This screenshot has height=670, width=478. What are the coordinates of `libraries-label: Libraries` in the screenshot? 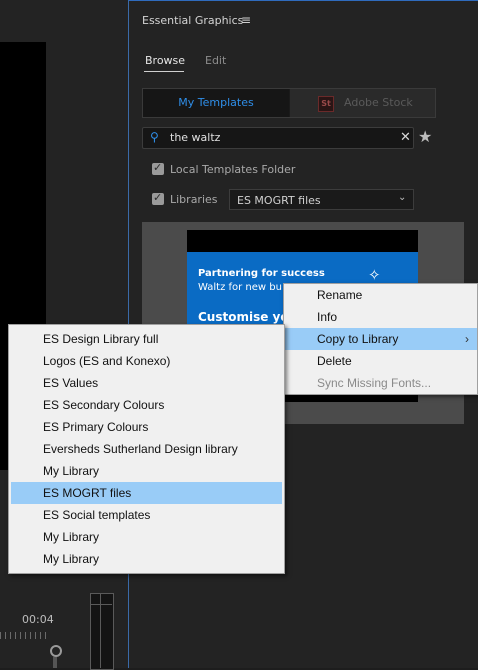 It's located at (194, 199).